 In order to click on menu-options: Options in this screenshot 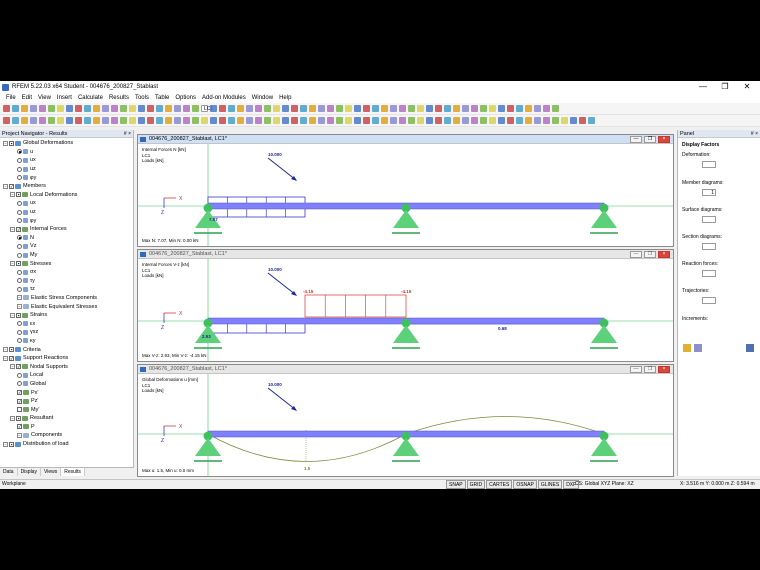, I will do `click(185, 98)`.